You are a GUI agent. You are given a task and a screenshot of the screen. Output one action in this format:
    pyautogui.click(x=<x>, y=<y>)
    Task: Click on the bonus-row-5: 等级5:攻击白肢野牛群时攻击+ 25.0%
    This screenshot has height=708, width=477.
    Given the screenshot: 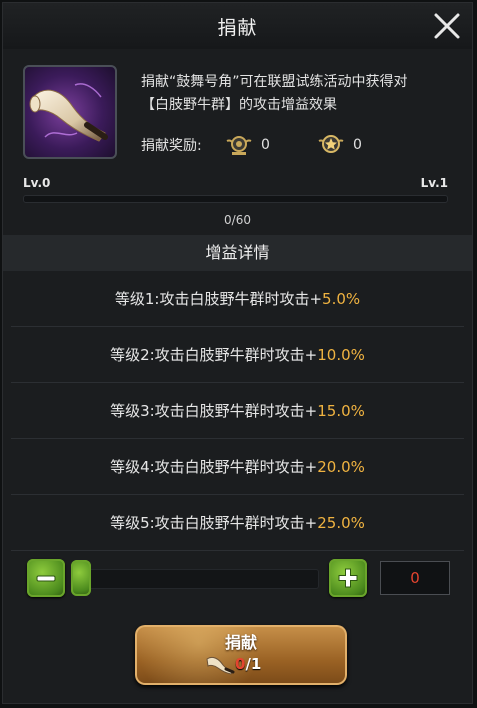 What is the action you would take?
    pyautogui.click(x=237, y=523)
    